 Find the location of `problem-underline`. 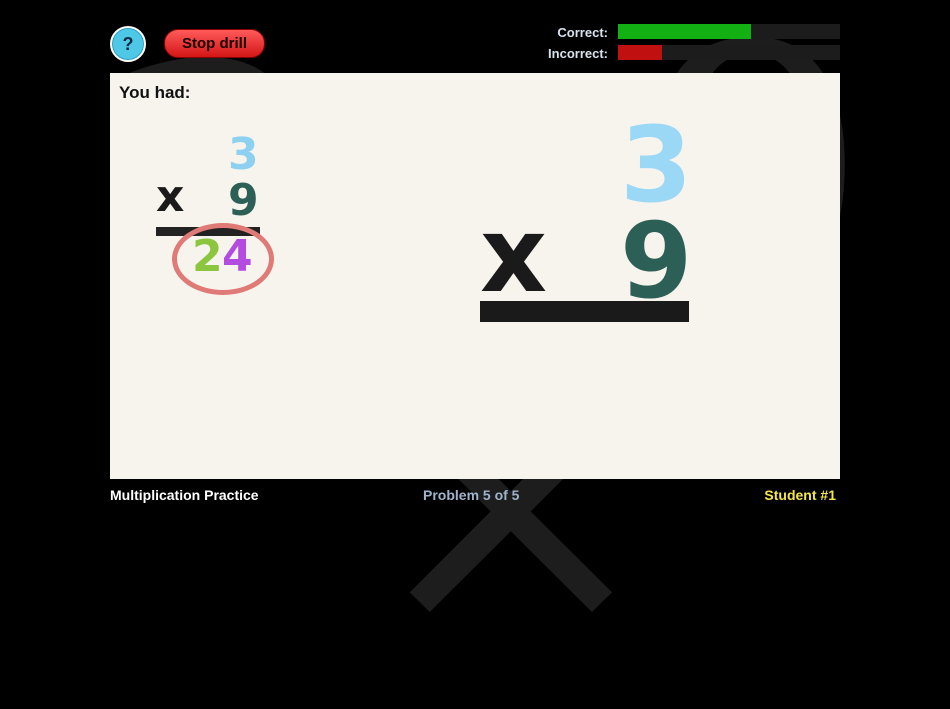

problem-underline is located at coordinates (584, 311).